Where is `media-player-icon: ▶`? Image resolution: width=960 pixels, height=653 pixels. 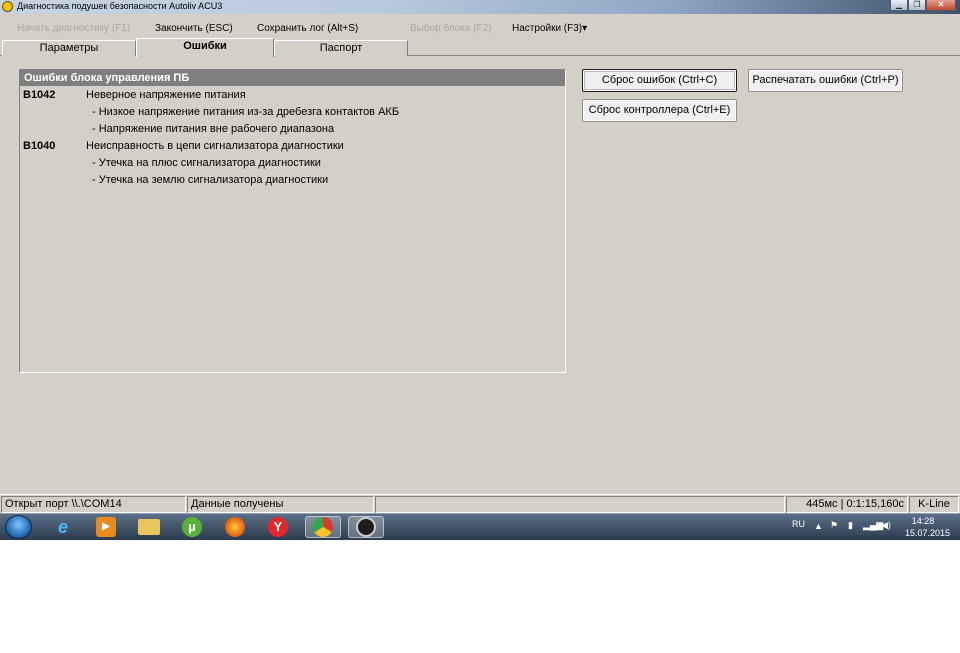
media-player-icon: ▶ is located at coordinates (106, 527).